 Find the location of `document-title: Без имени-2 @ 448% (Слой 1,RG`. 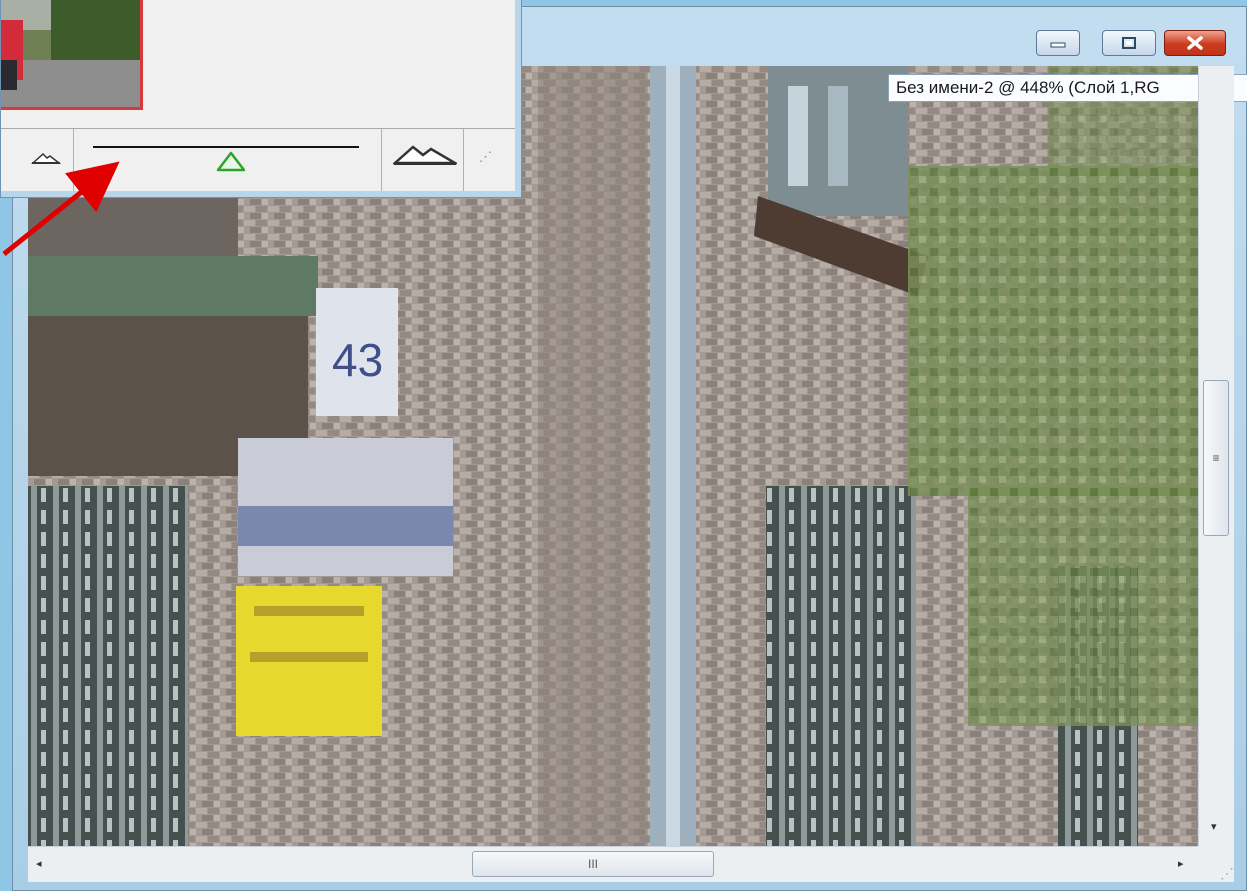

document-title: Без имени-2 @ 448% (Слой 1,RG is located at coordinates (1067, 88).